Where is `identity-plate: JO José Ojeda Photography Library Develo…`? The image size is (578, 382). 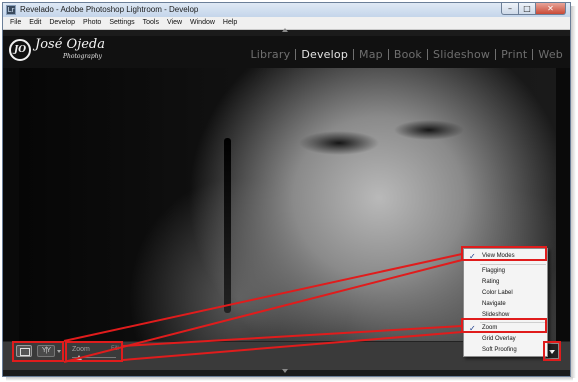
identity-plate: JO José Ojeda Photography Library Develo… is located at coordinates (286, 52).